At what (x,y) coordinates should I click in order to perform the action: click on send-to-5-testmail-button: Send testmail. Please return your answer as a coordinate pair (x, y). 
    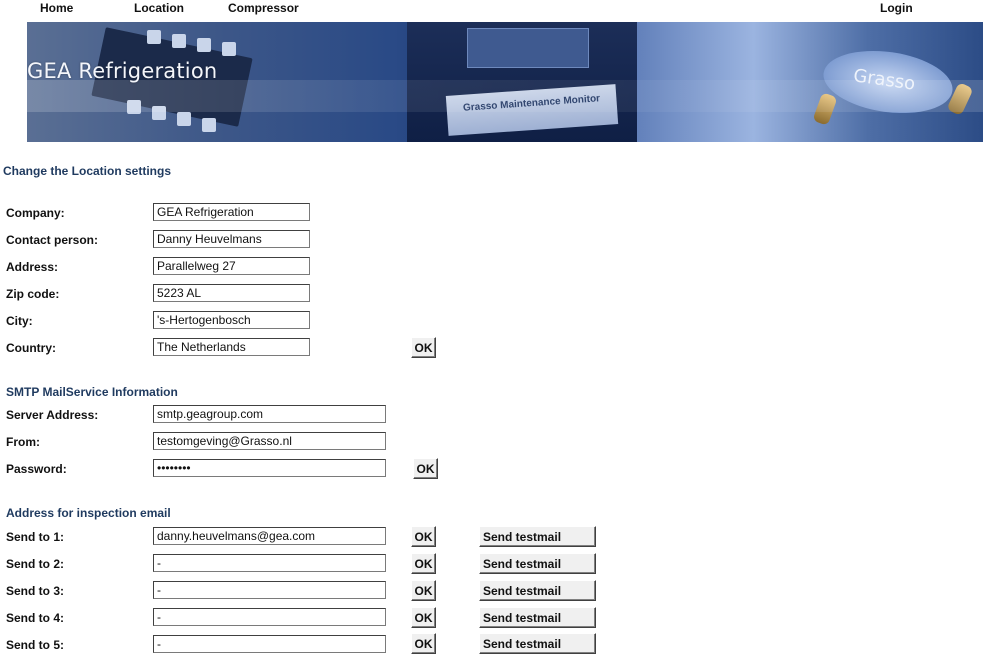
    Looking at the image, I should click on (537, 643).